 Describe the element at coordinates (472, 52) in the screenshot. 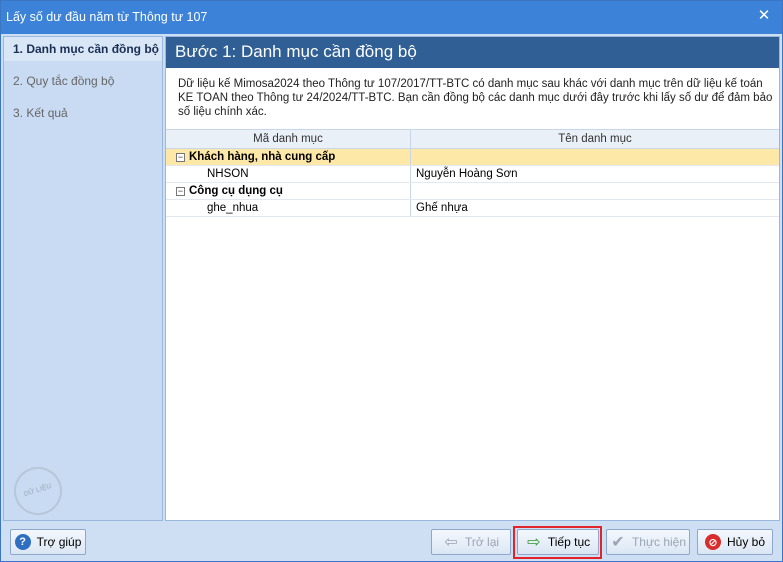

I see `step-title: Bước 1: Danh mục cần đồng bộ` at that location.